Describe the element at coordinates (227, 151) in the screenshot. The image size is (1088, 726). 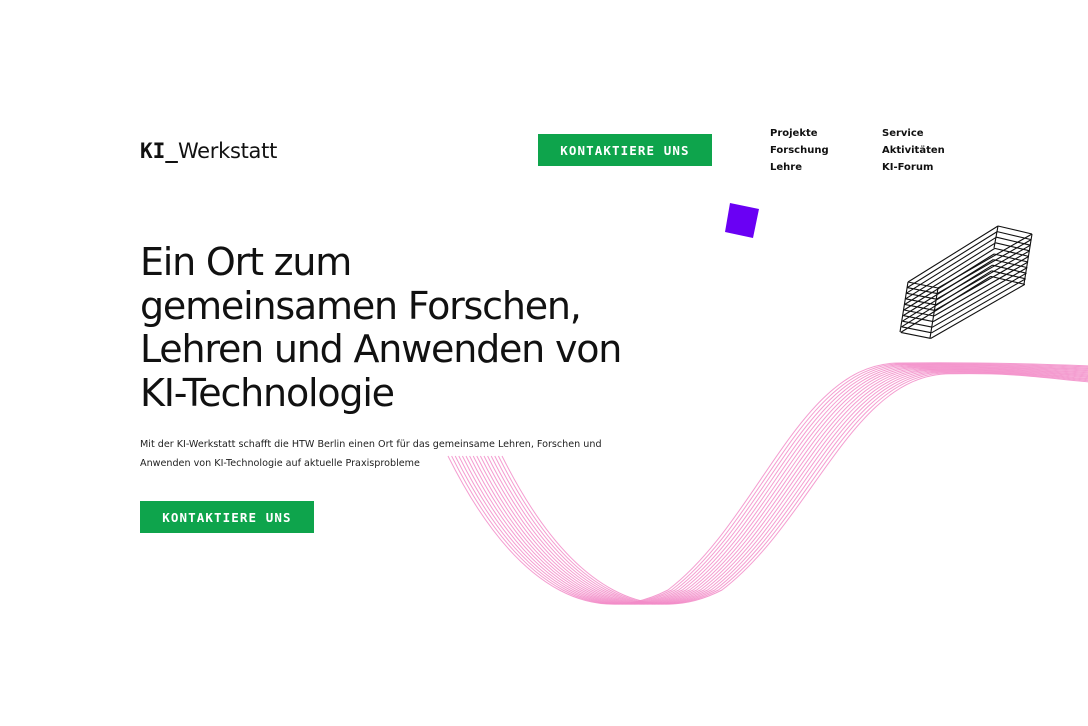
I see `logo-wordmark: Werkstatt` at that location.